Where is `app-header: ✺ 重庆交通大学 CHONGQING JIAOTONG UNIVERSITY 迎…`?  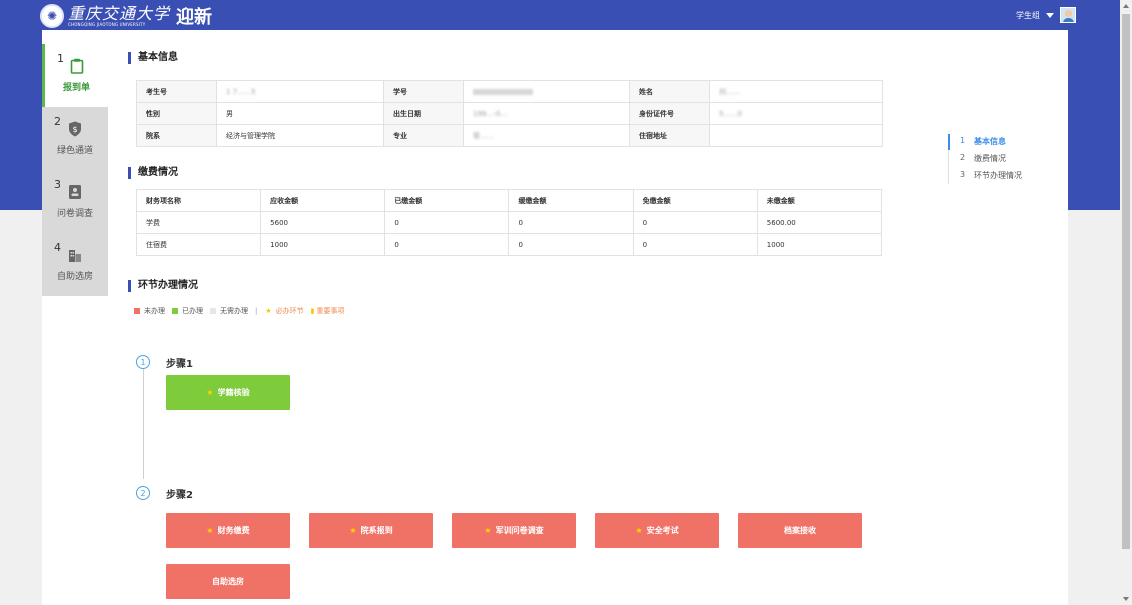
app-header: ✺ 重庆交通大学 CHONGQING JIAOTONG UNIVERSITY 迎… is located at coordinates (560, 15).